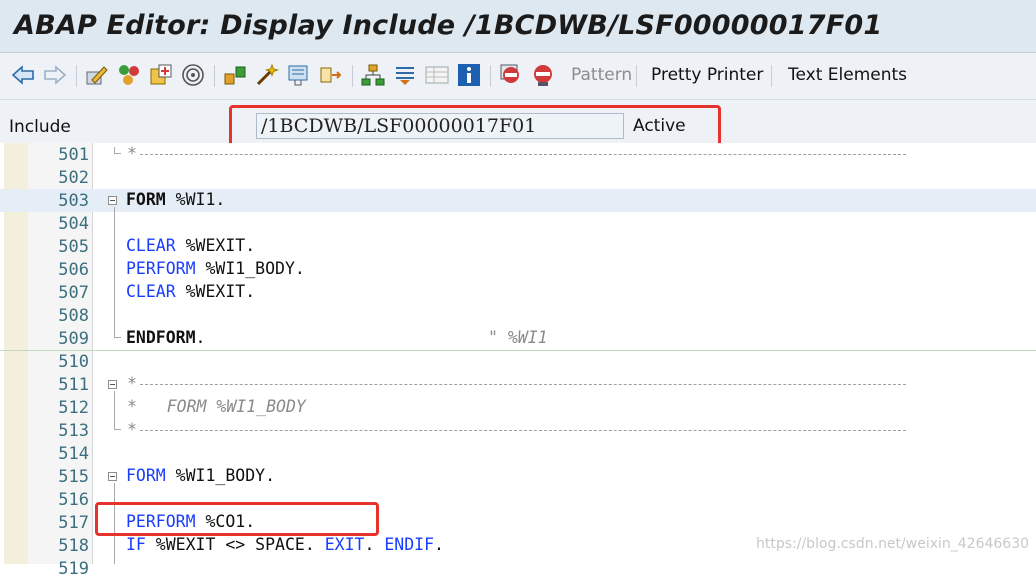 The image size is (1036, 580). What do you see at coordinates (518, 292) in the screenshot?
I see `code-line: 507 CLEAR %WEXIT.` at bounding box center [518, 292].